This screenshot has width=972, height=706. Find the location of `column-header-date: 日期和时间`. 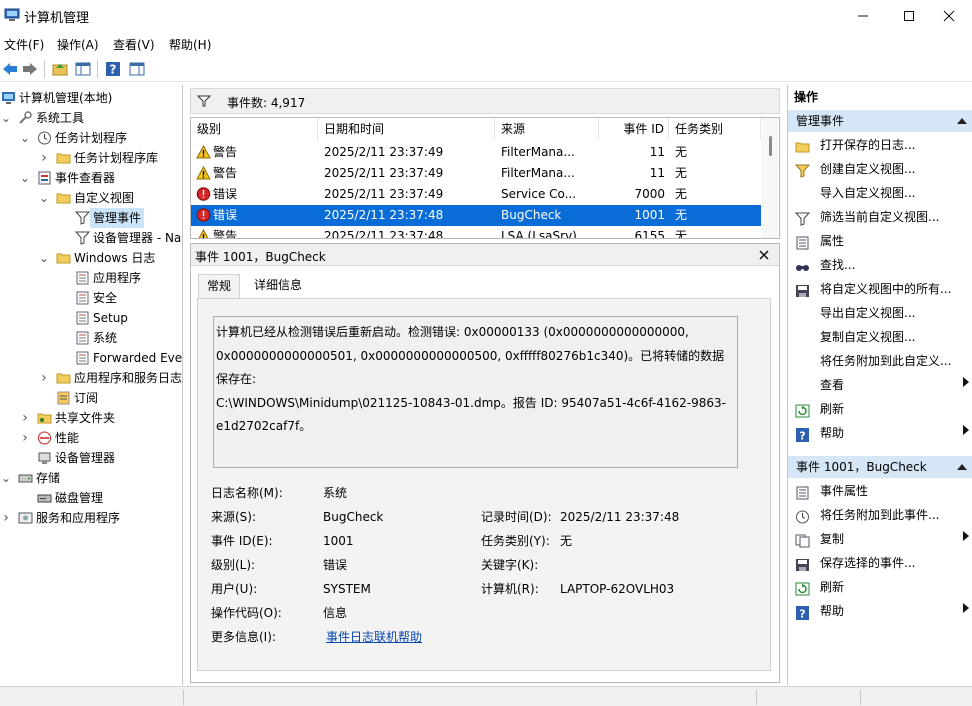

column-header-date: 日期和时间 is located at coordinates (406, 129).